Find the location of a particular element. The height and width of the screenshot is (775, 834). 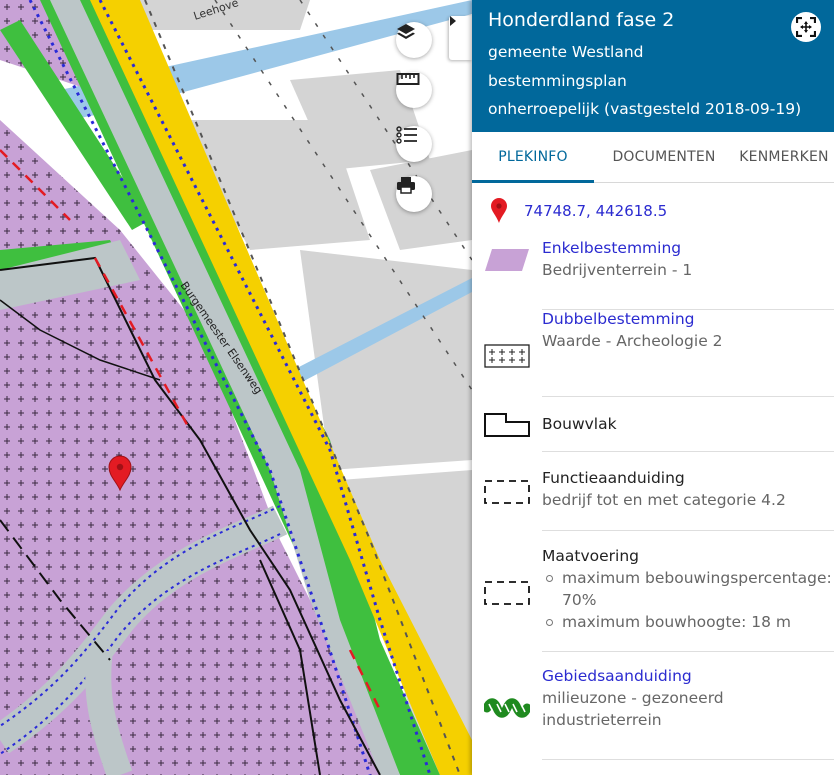

plan-municipality: gemeente Westland is located at coordinates (566, 52).